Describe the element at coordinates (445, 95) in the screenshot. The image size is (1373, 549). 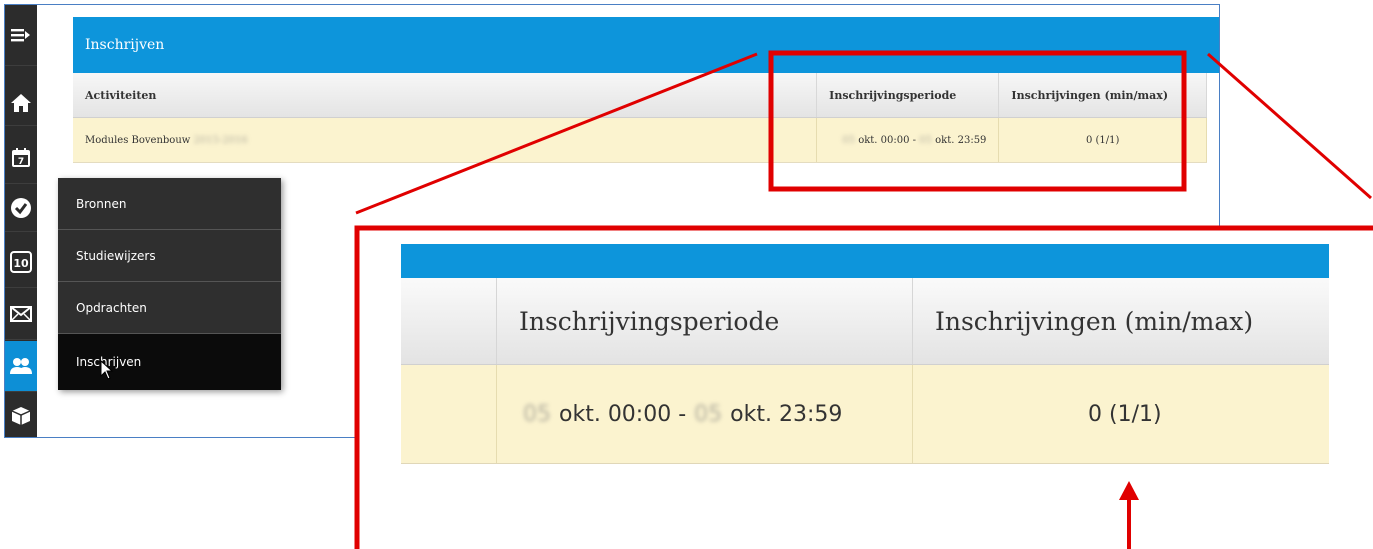
I see `header-activities: Activiteiten` at that location.